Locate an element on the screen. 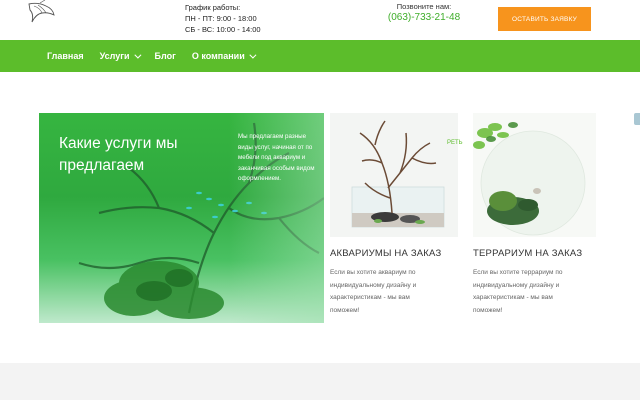  leave-request-button: ОСТАВИТЬ ЗАЯВКУ is located at coordinates (544, 19).